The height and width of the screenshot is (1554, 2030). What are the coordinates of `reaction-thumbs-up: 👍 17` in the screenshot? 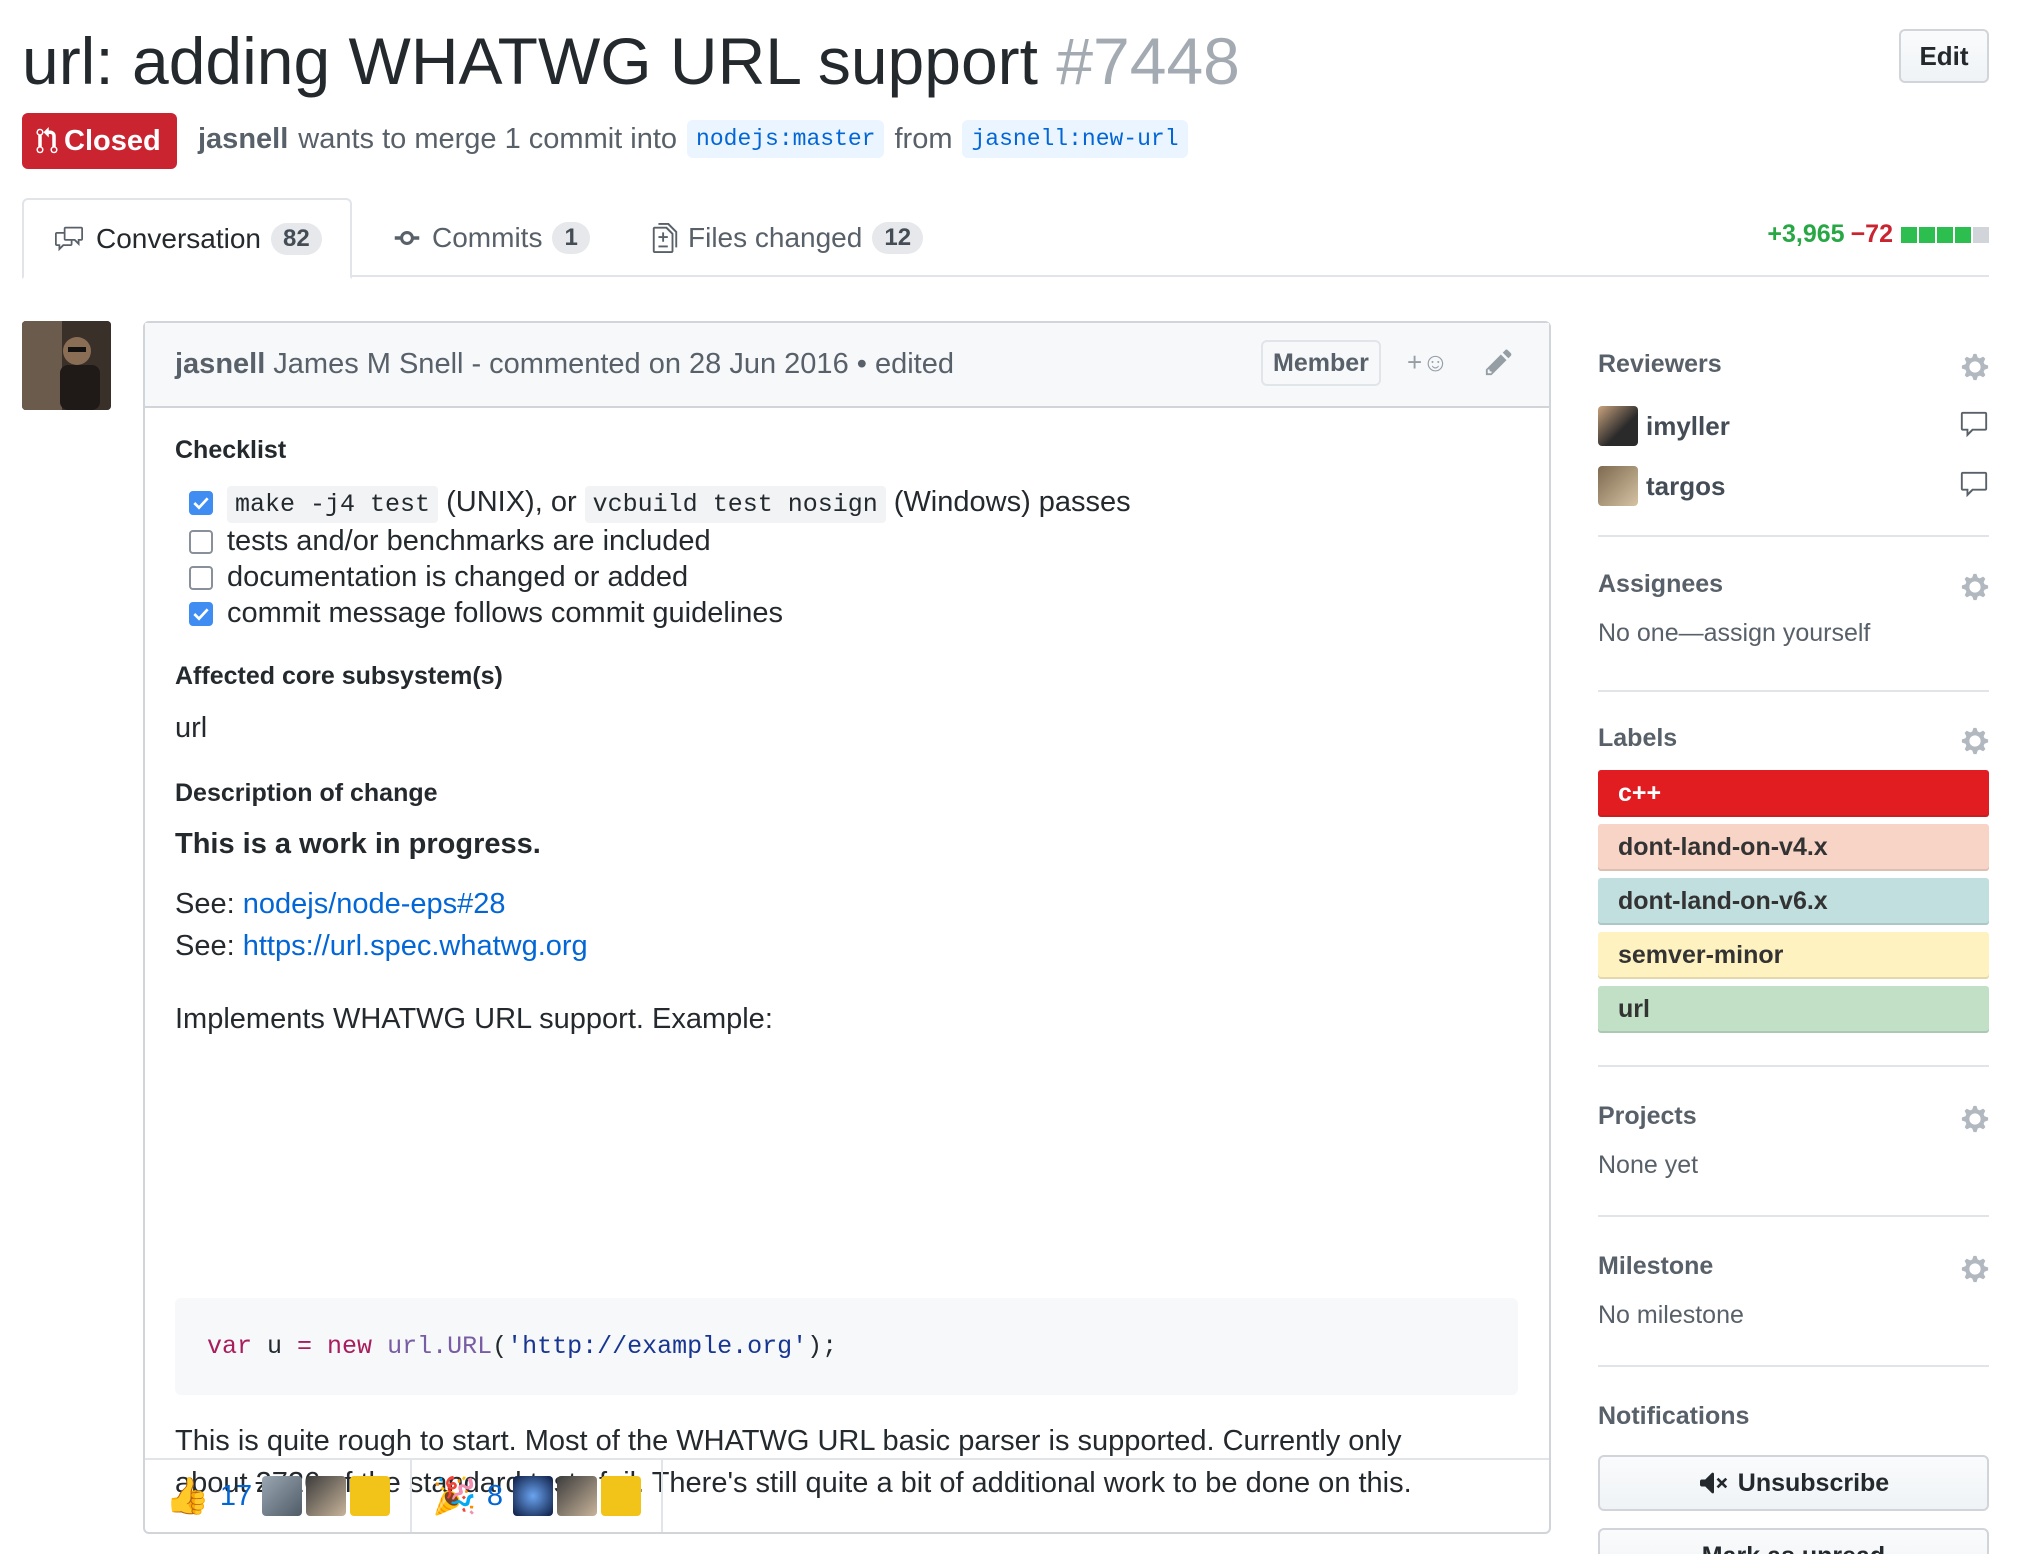 It's located at (279, 1496).